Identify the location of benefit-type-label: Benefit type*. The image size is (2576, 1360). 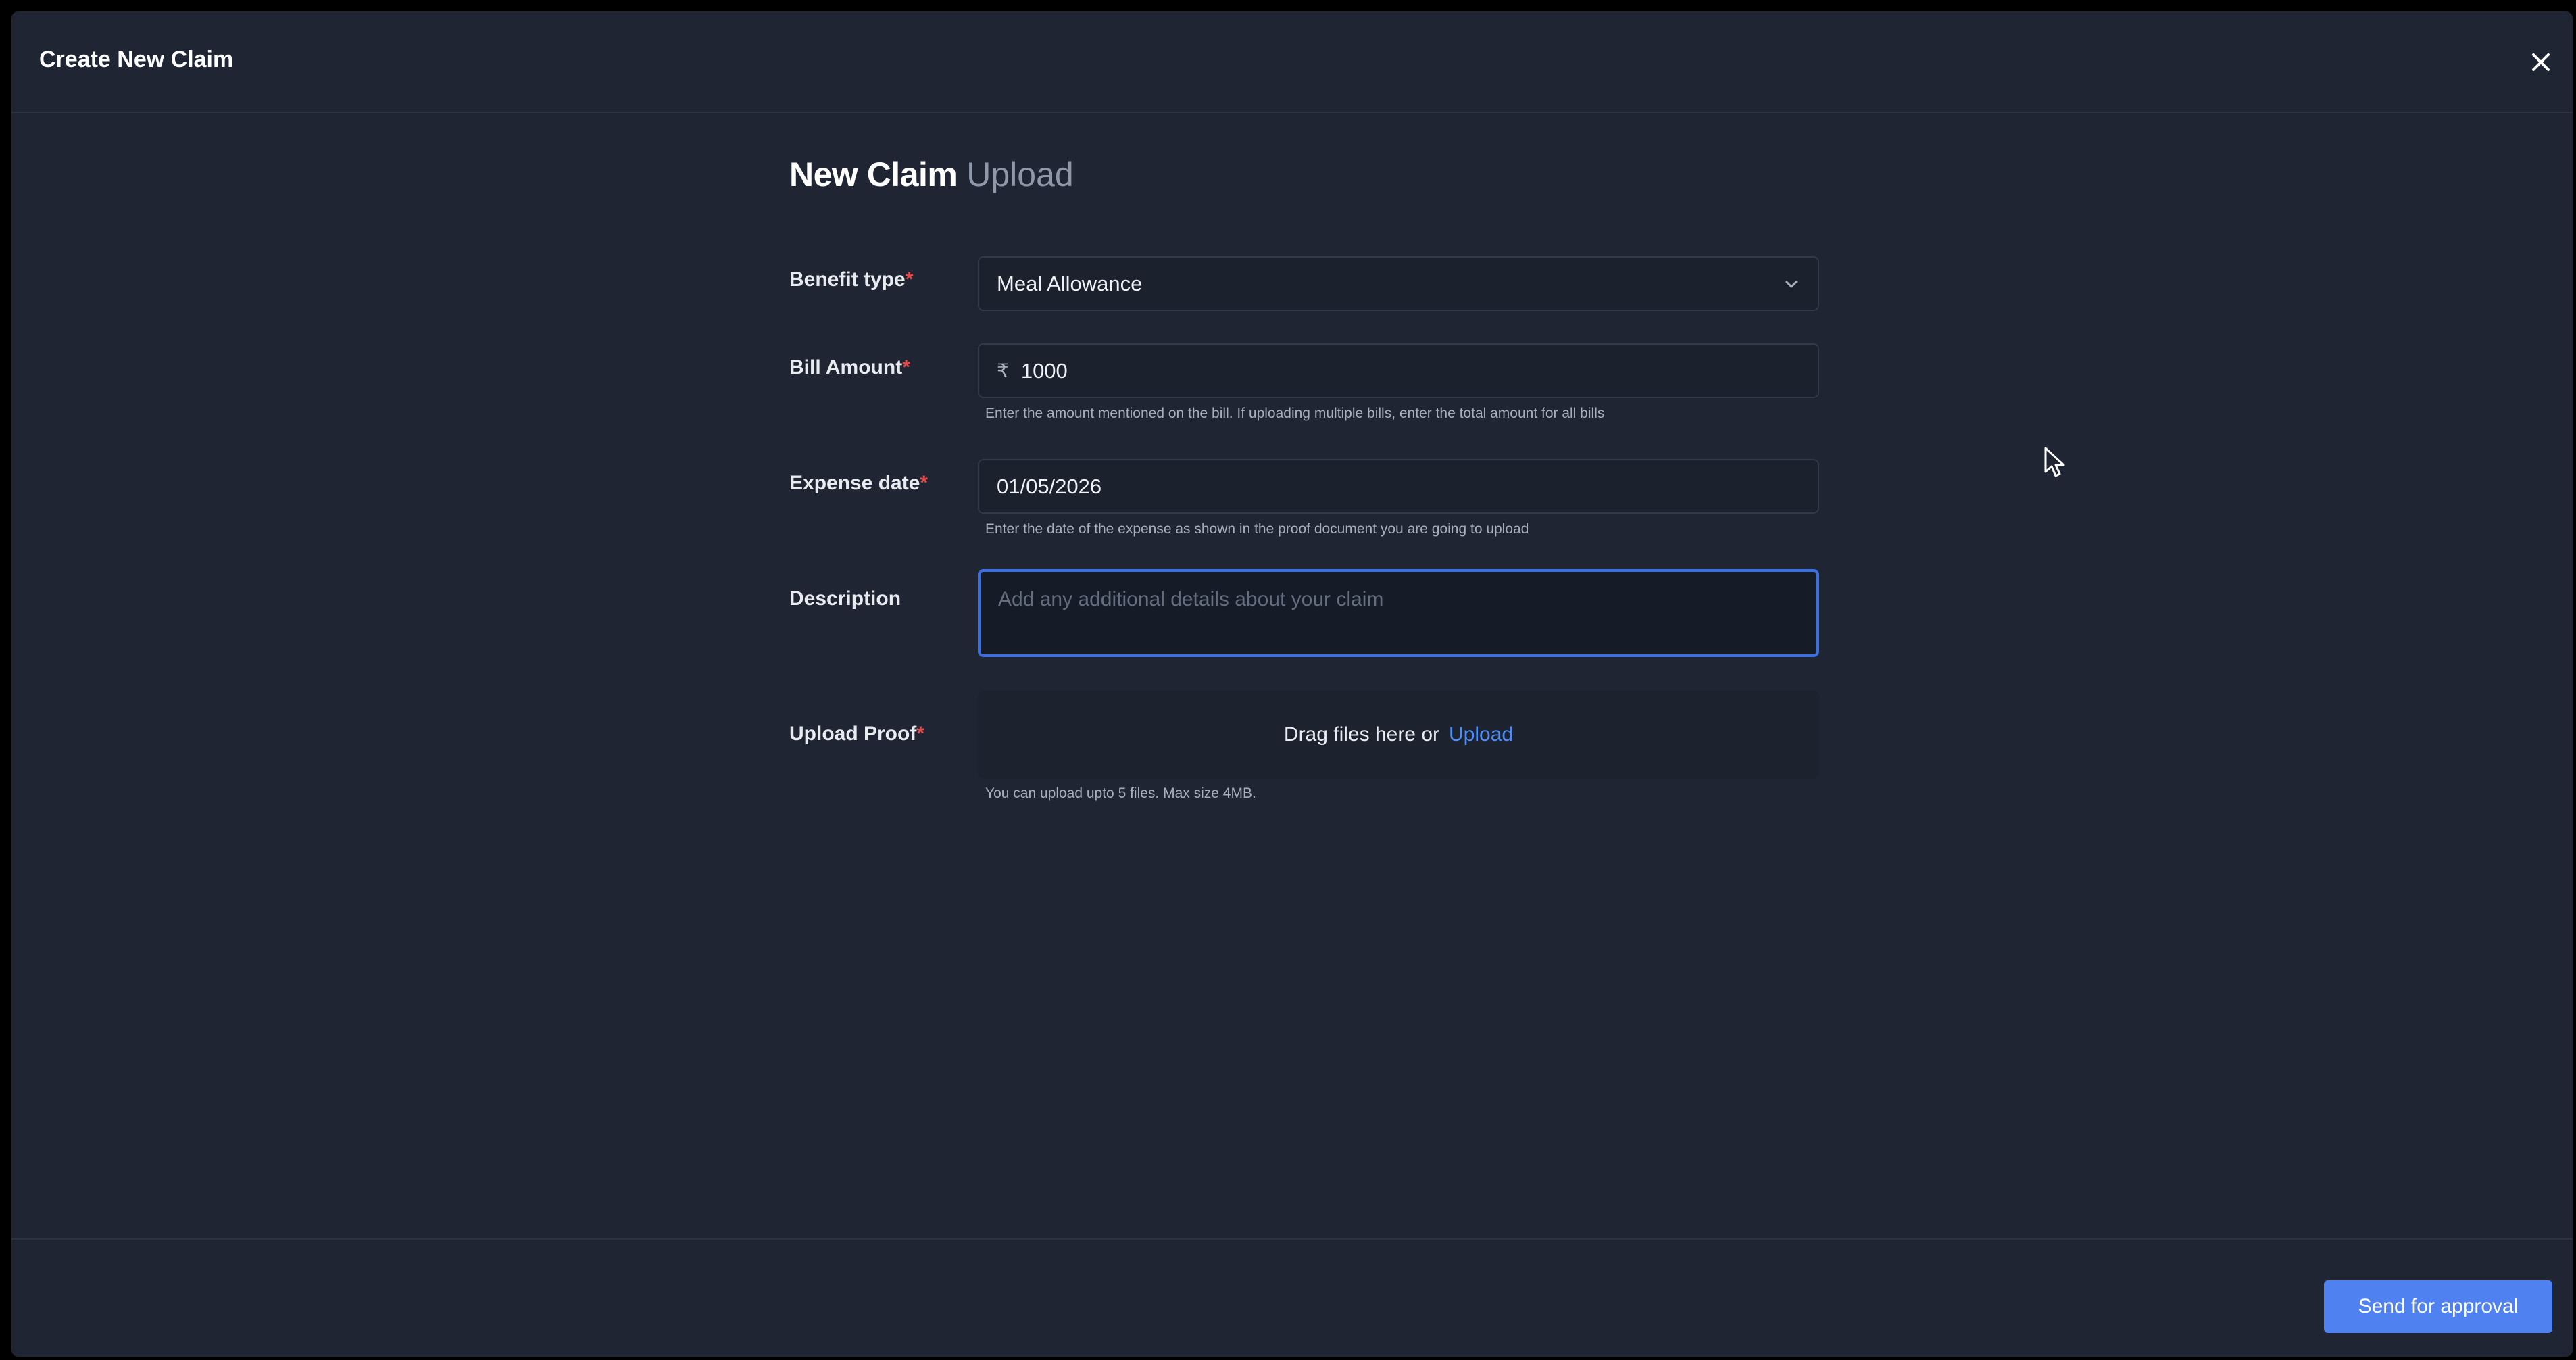
(851, 279).